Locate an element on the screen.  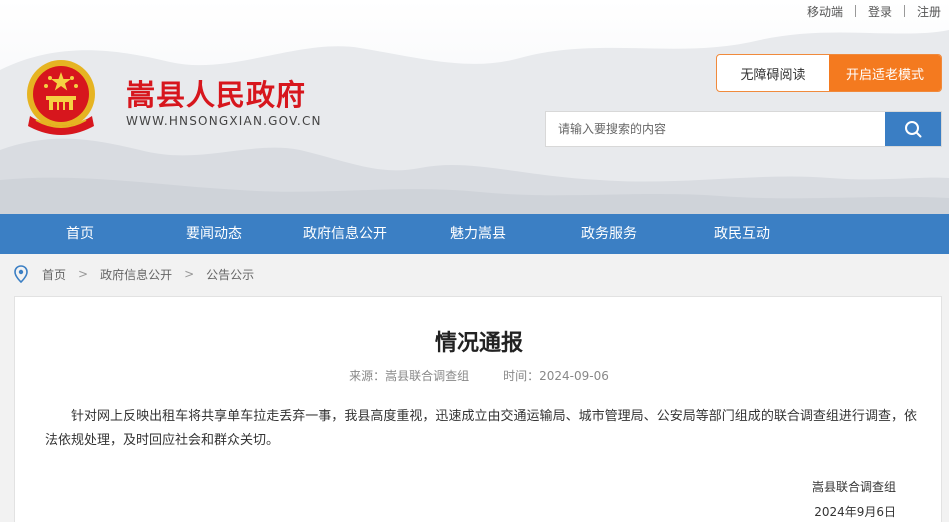
accessible-reading-button: 无障碍阅读 is located at coordinates (773, 73).